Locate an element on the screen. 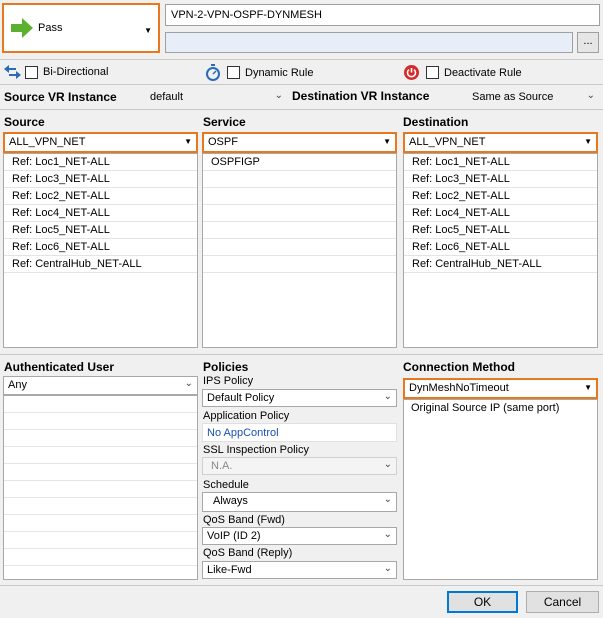 The width and height of the screenshot is (603, 618). source-vr-label: Source VR Instance is located at coordinates (60, 97).